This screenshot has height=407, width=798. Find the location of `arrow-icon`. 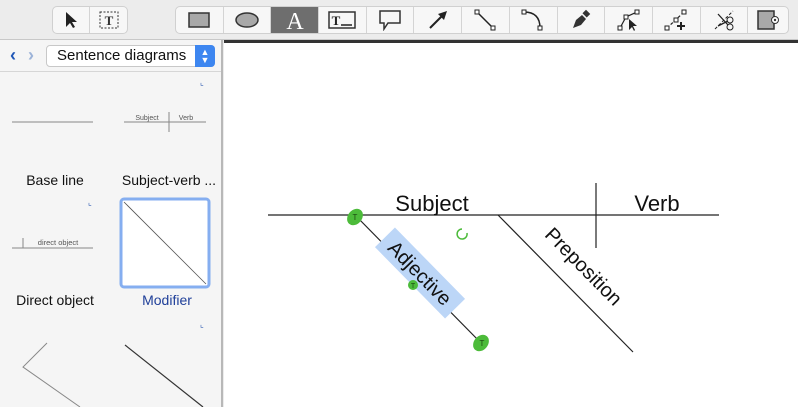

arrow-icon is located at coordinates (438, 20).